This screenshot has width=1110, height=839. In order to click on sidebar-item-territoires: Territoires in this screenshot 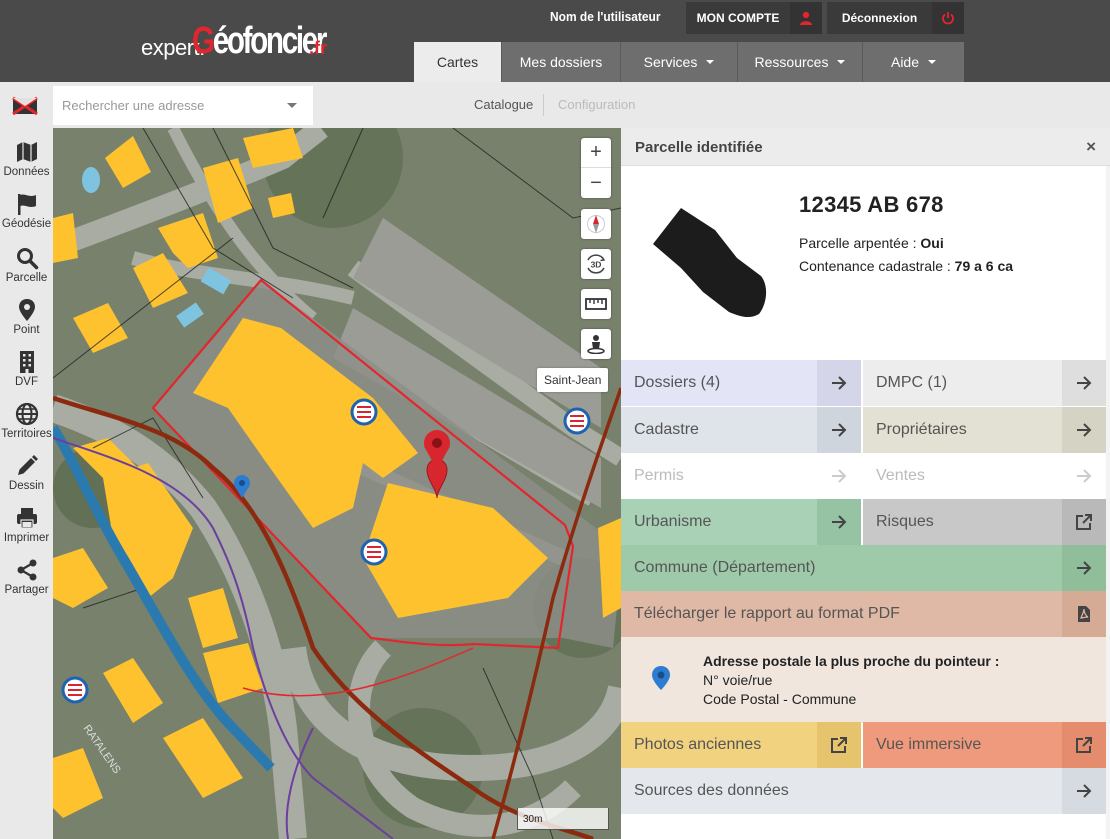, I will do `click(26, 428)`.